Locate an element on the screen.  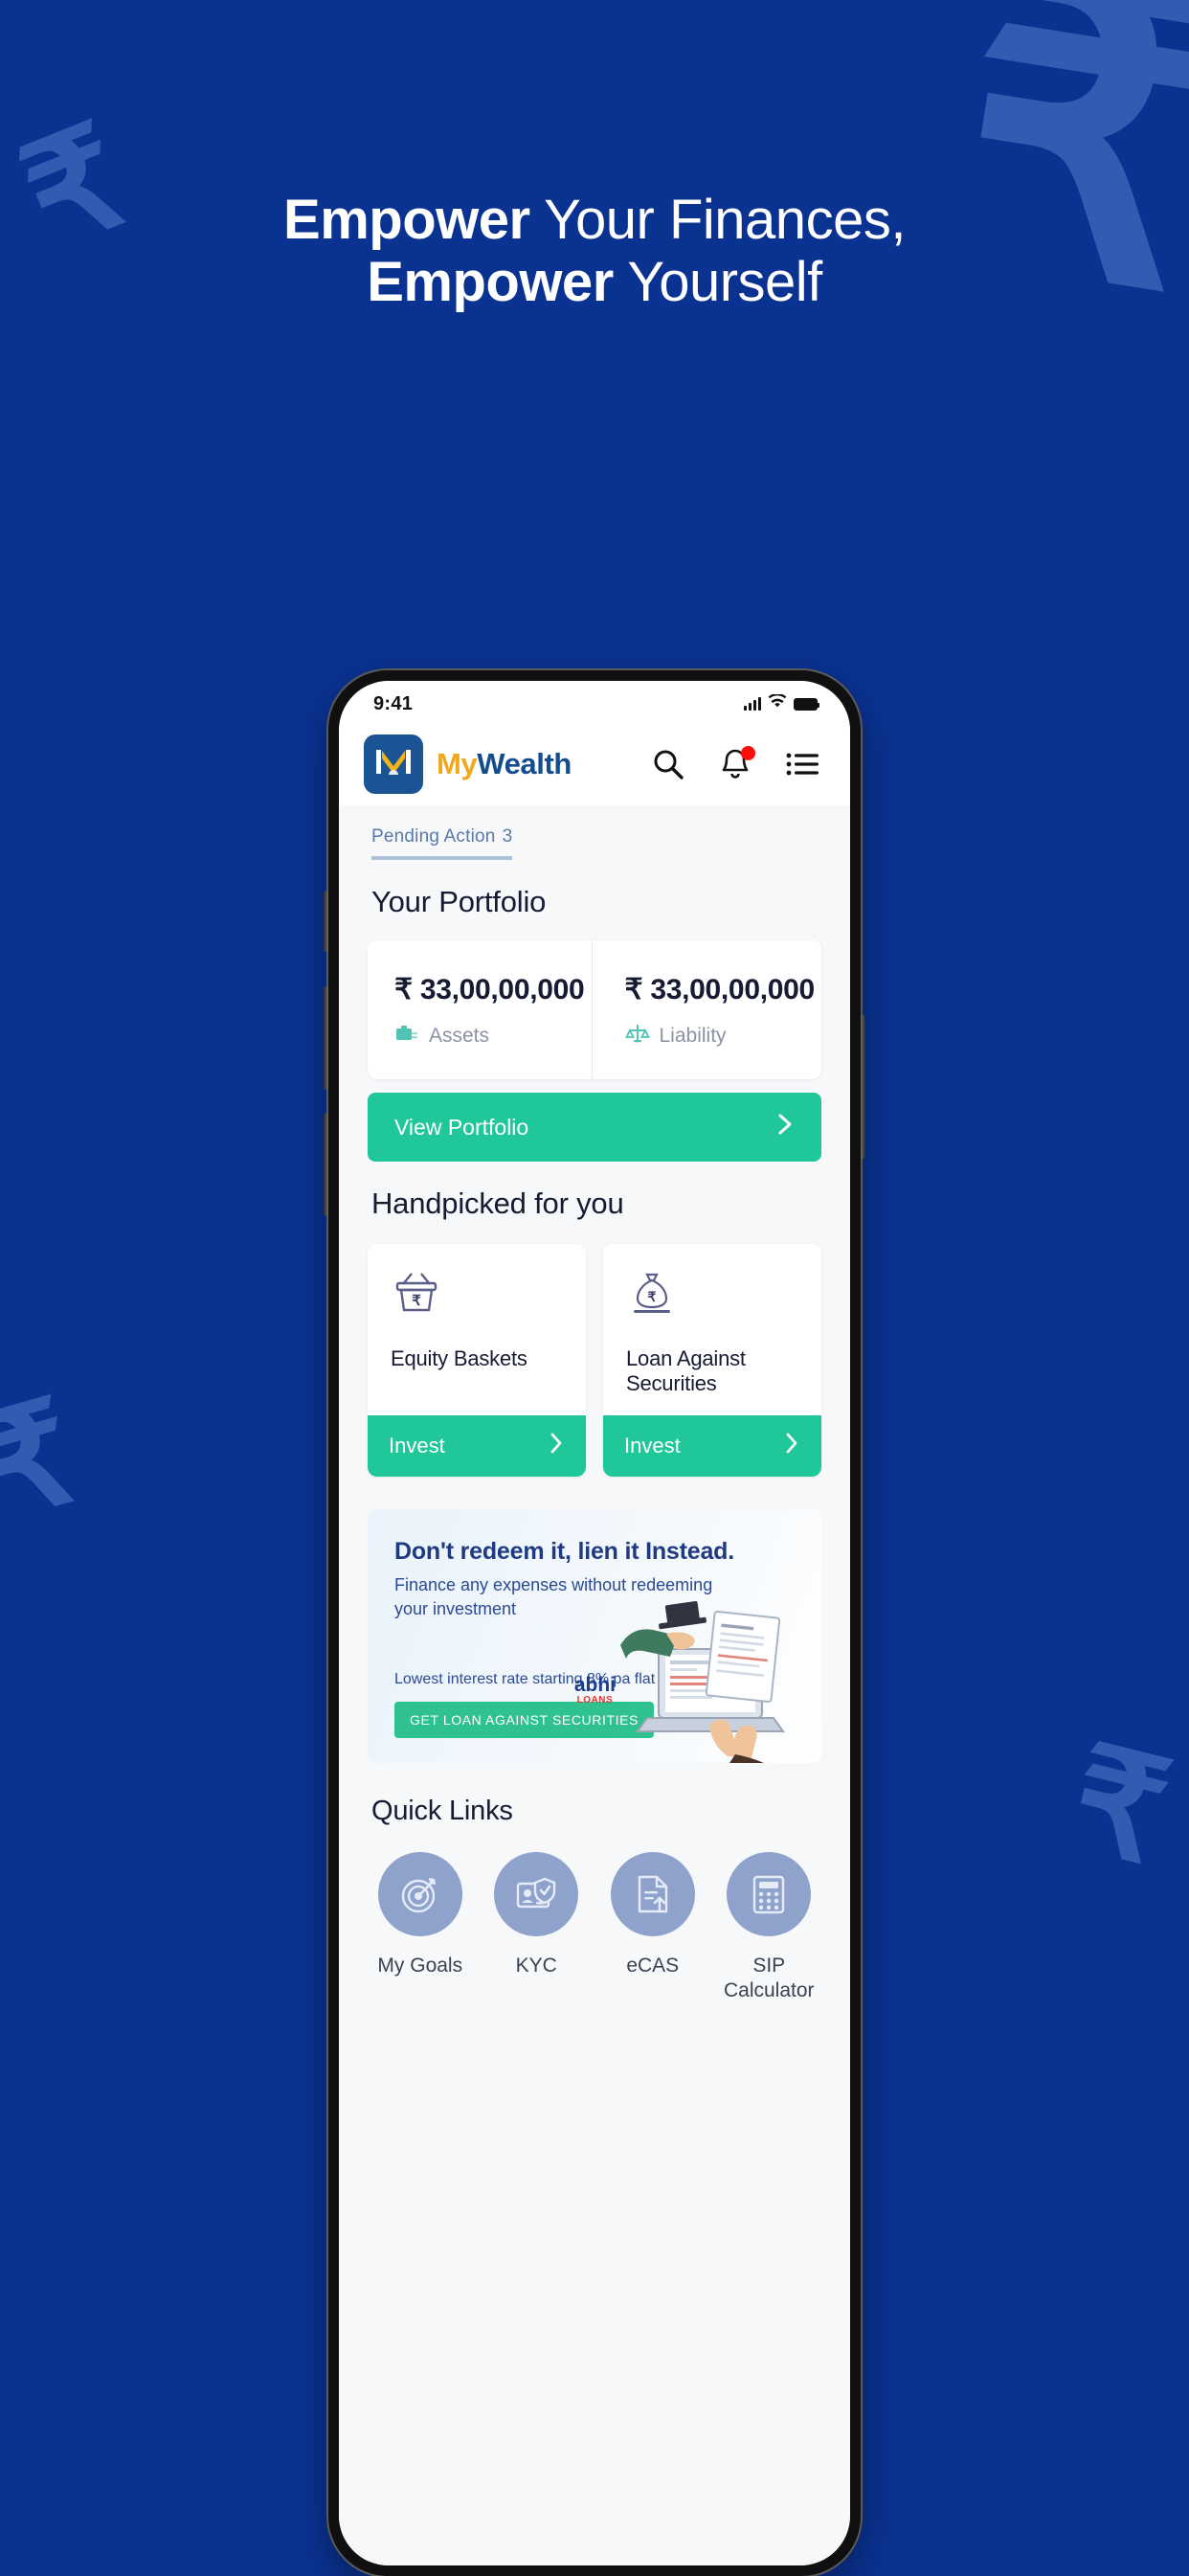
rupee-watermark-right: ₹ is located at coordinates (1119, 1805).